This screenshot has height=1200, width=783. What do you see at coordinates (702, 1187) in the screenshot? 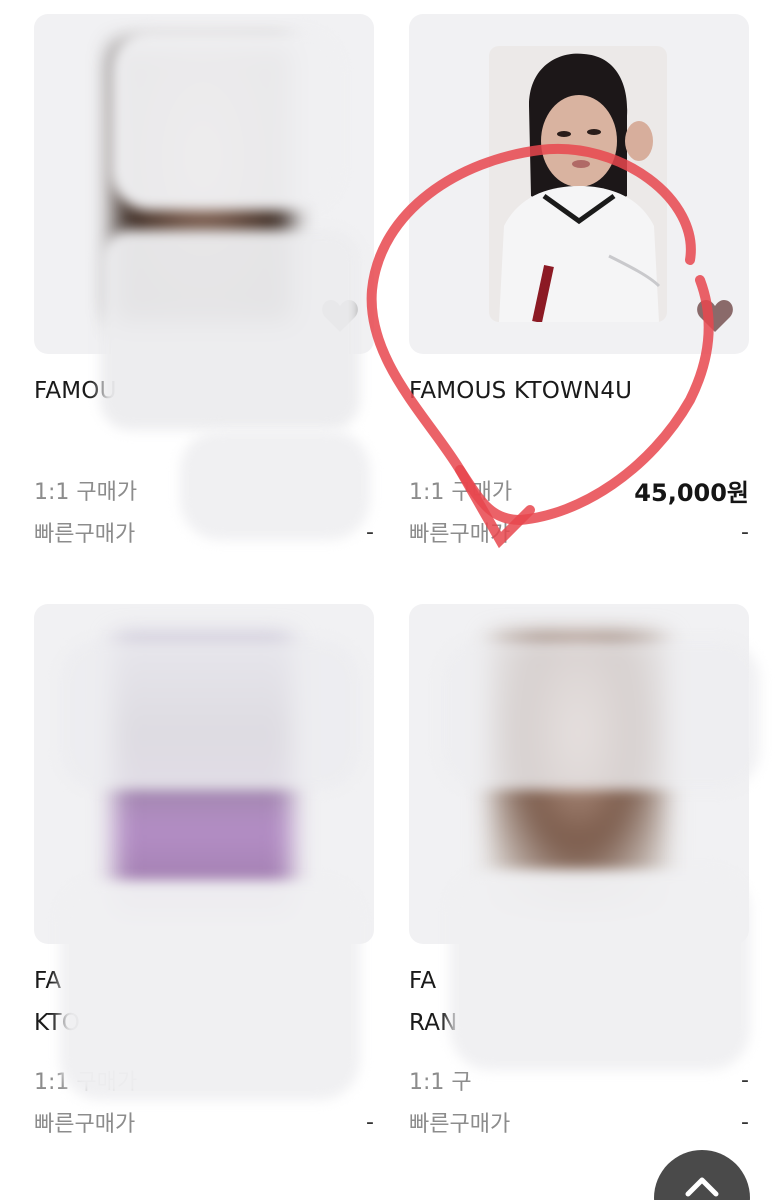
I see `chevron-up-icon` at bounding box center [702, 1187].